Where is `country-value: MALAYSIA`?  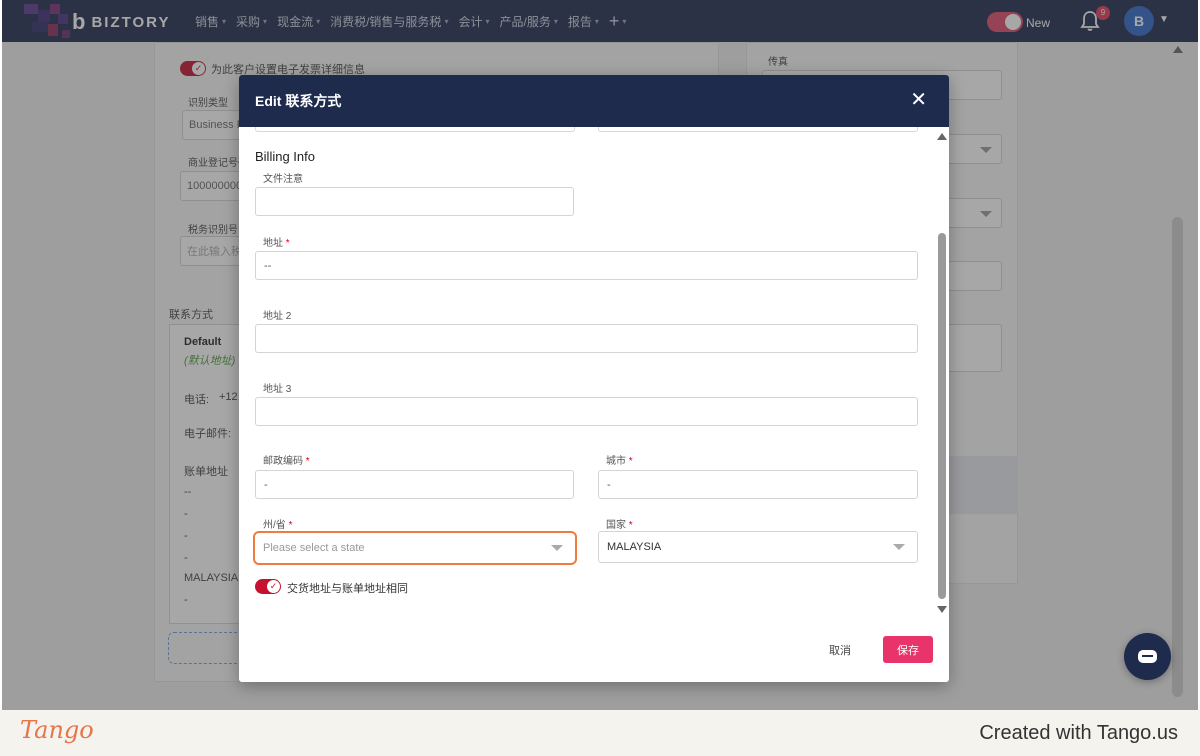 country-value: MALAYSIA is located at coordinates (634, 547).